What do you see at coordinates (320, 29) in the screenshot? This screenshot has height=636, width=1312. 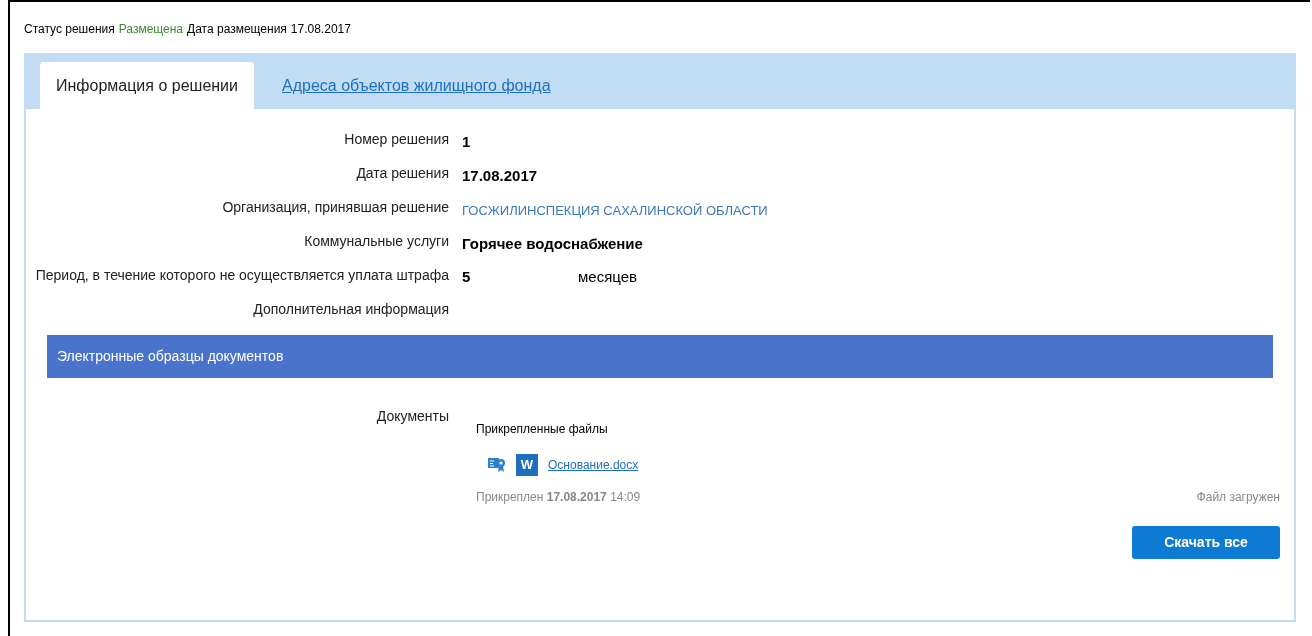 I see `date-value: 17.08.2017` at bounding box center [320, 29].